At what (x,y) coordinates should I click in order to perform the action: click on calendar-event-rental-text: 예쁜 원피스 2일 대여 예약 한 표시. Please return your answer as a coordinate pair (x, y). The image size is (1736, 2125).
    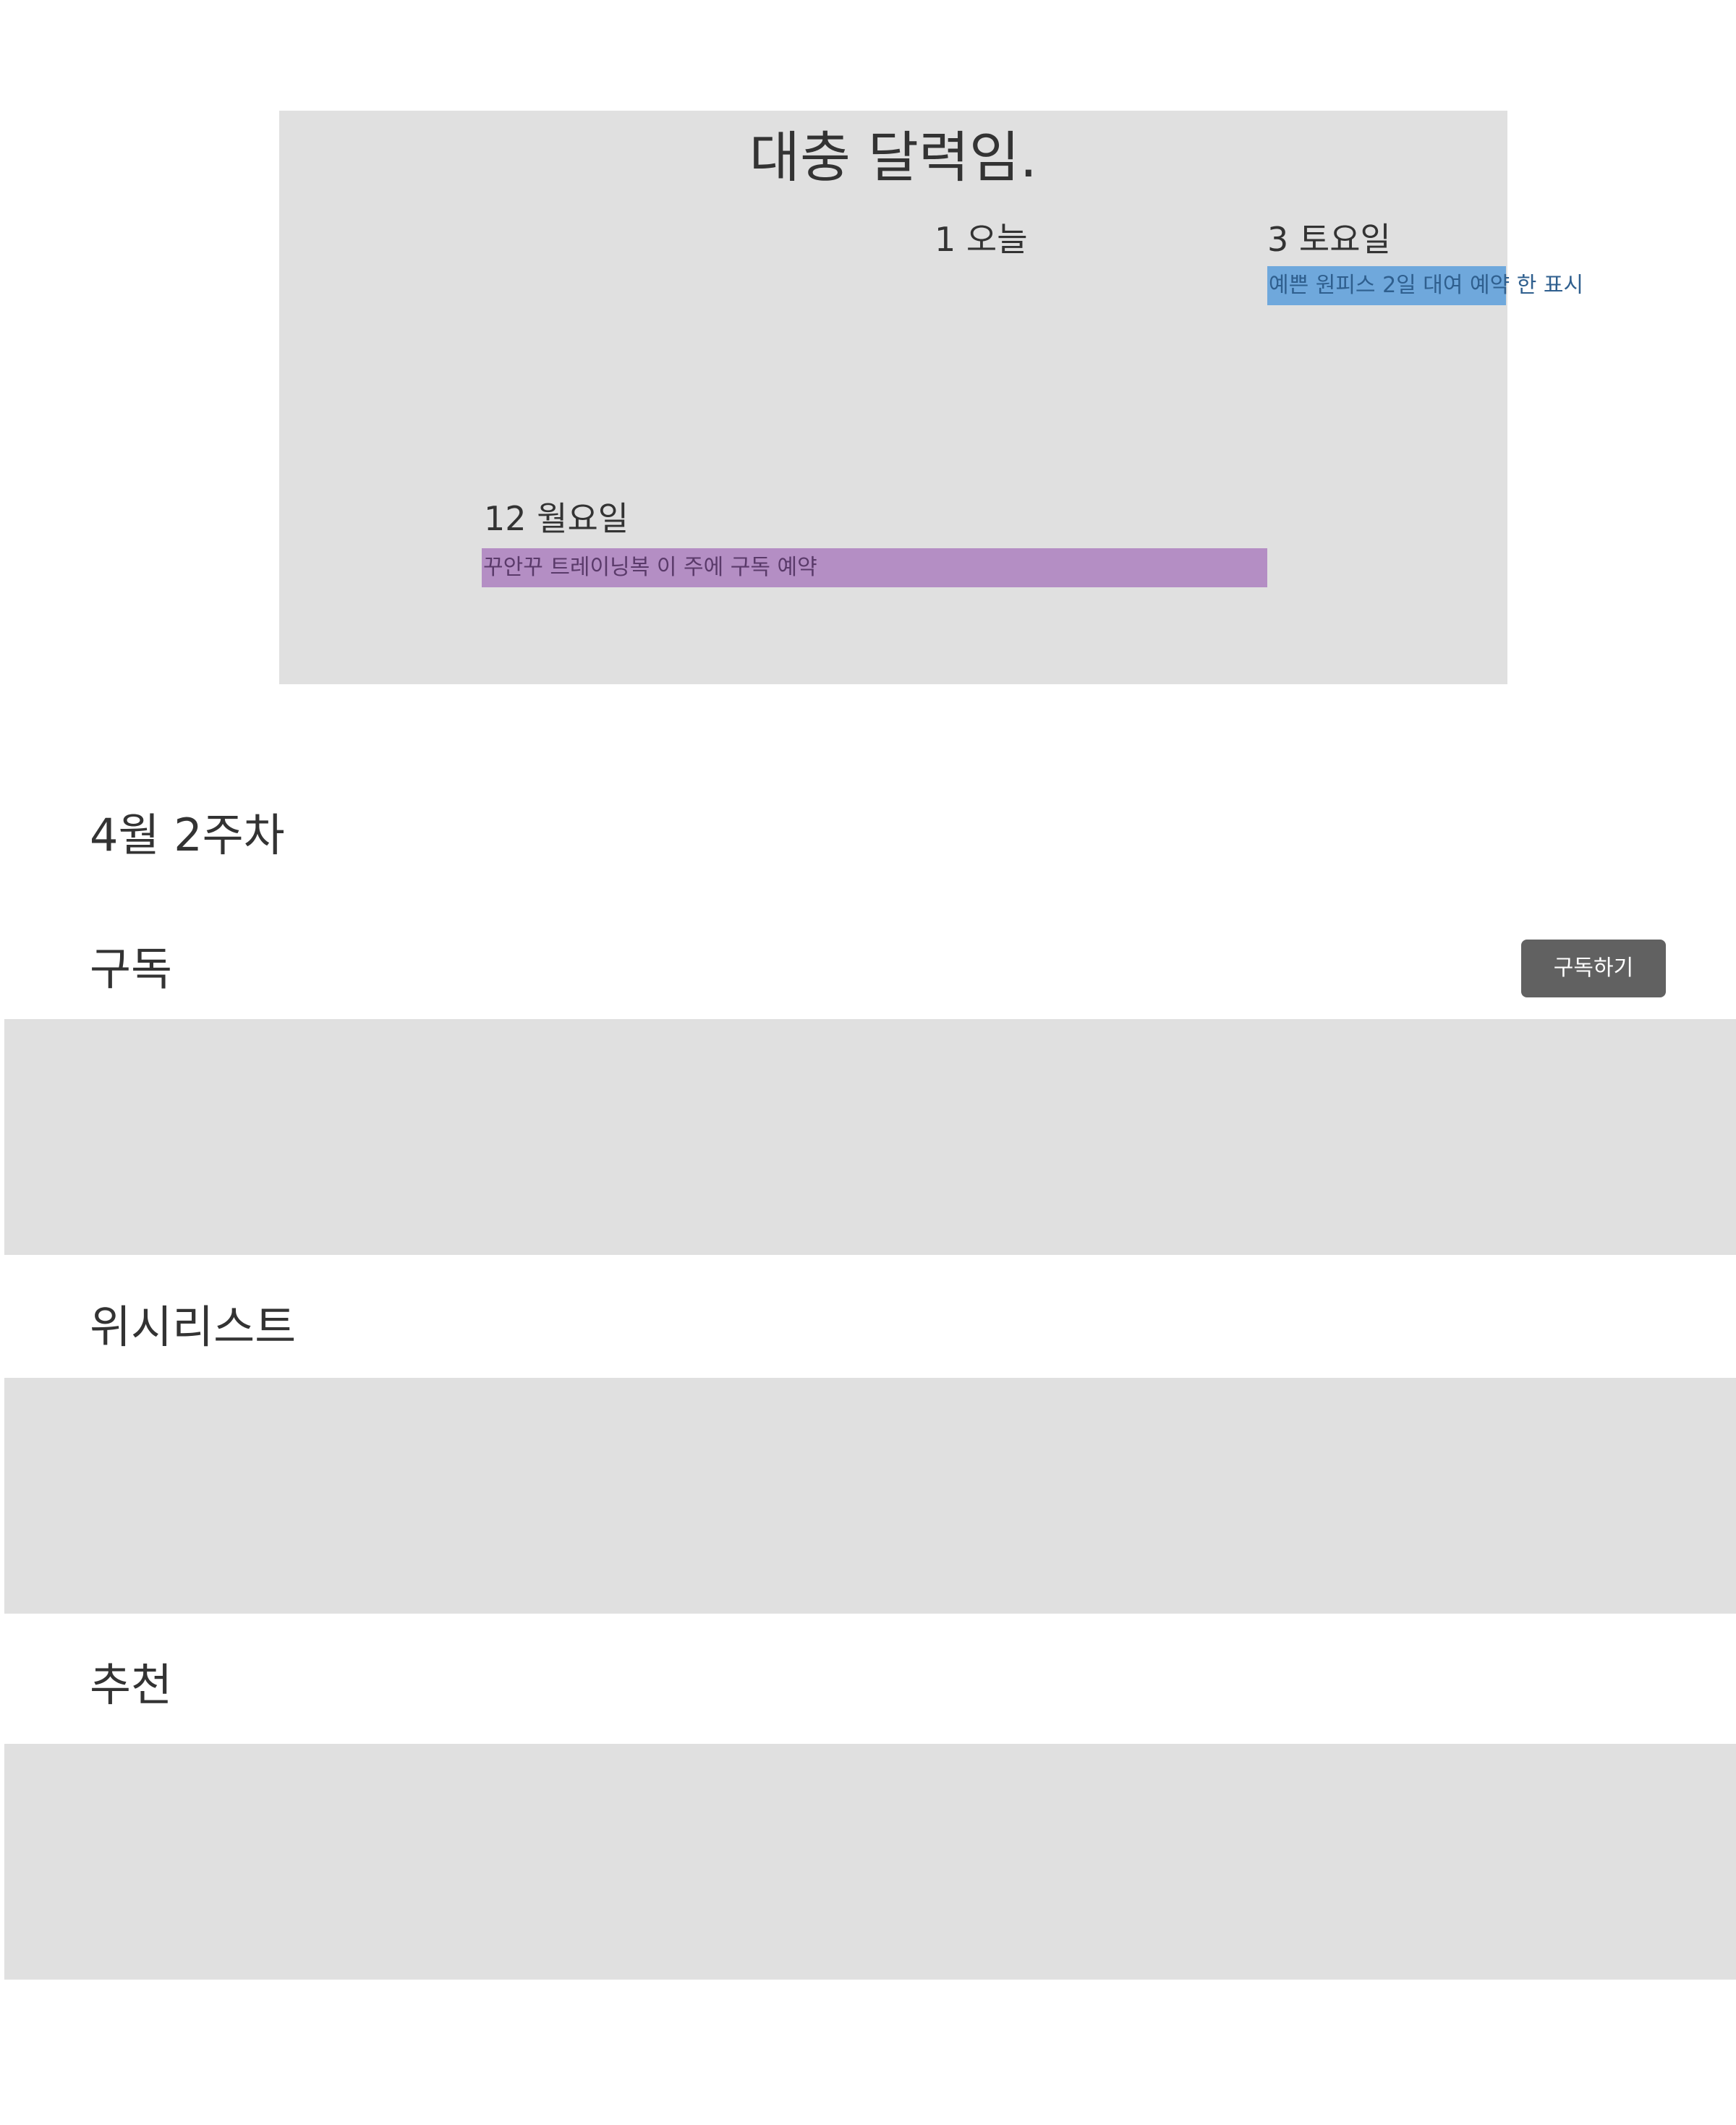
    Looking at the image, I should click on (1427, 285).